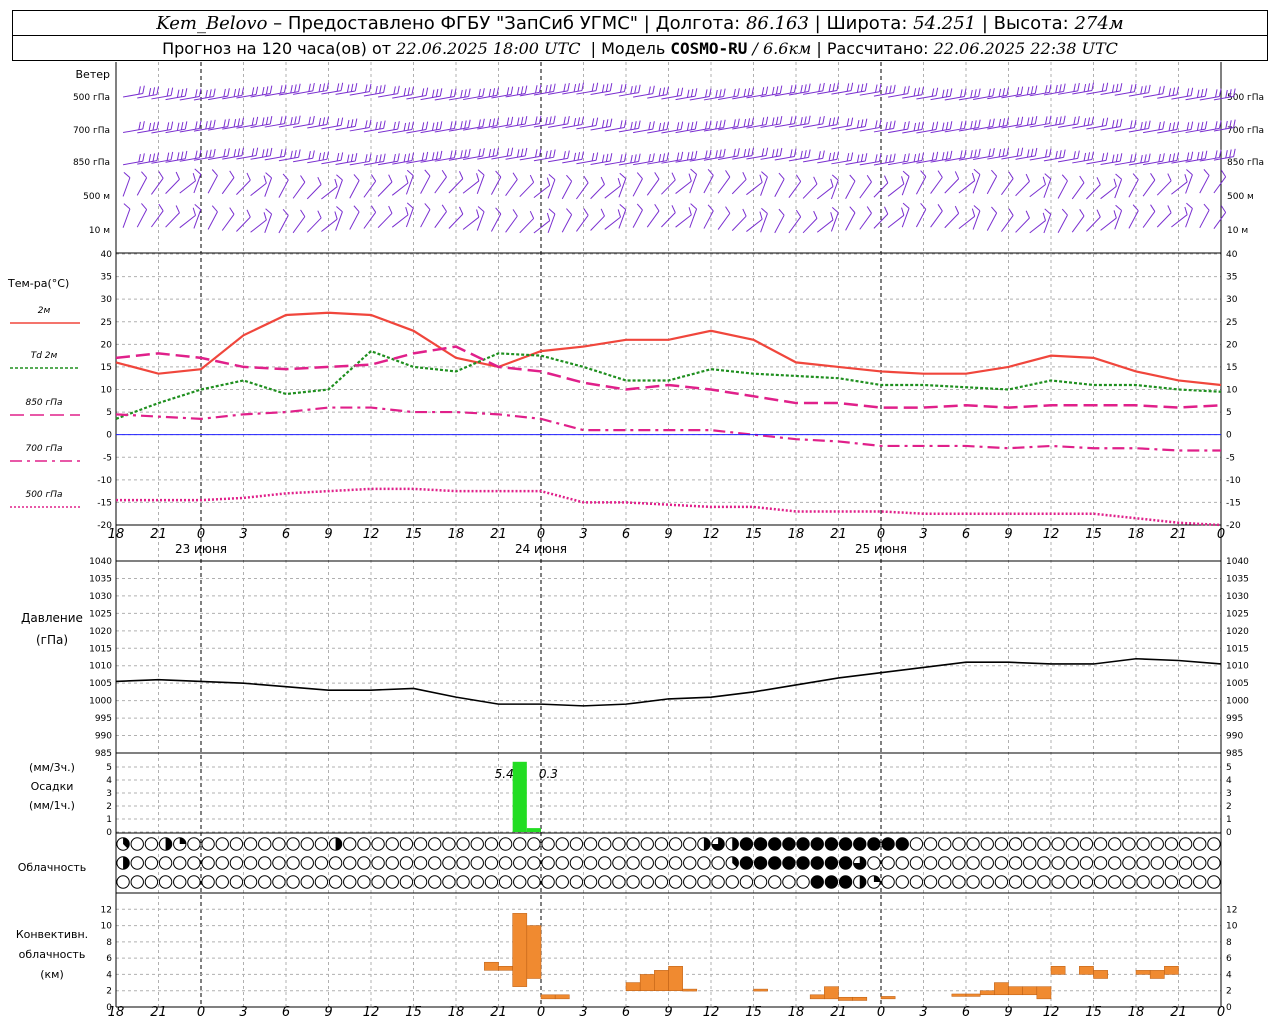  Describe the element at coordinates (43, 449) in the screenshot. I see `temp-legend-label: 700 гПа` at that location.